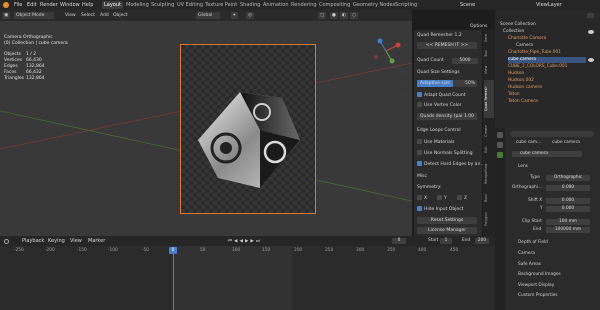  I want to click on shading-material-icon: ◐, so click(344, 15).